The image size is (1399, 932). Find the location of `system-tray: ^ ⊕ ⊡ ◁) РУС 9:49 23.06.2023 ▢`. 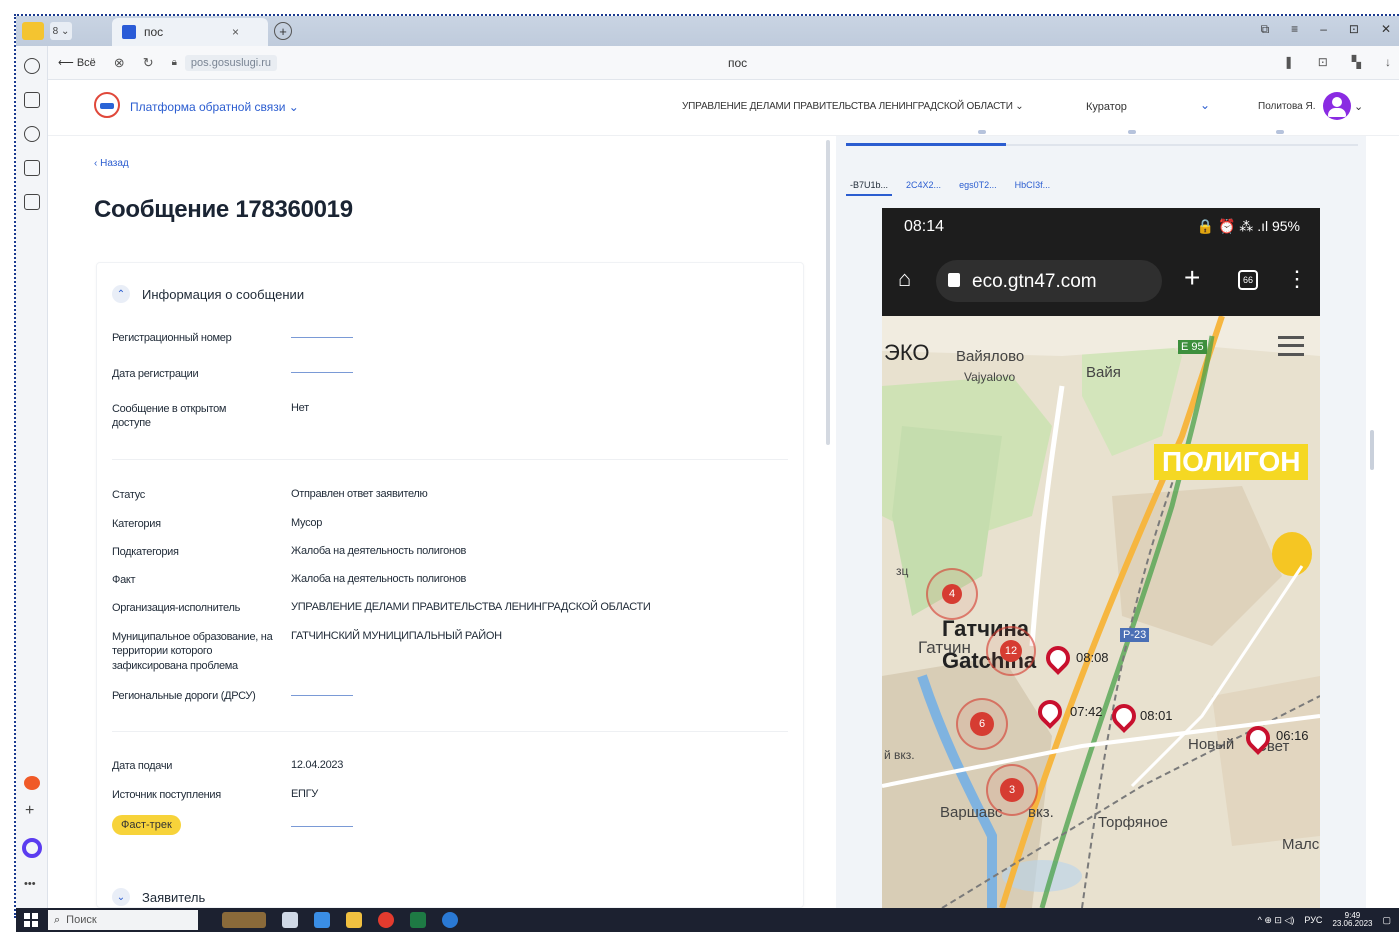

system-tray: ^ ⊕ ⊡ ◁) РУС 9:49 23.06.2023 ▢ is located at coordinates (1324, 920).